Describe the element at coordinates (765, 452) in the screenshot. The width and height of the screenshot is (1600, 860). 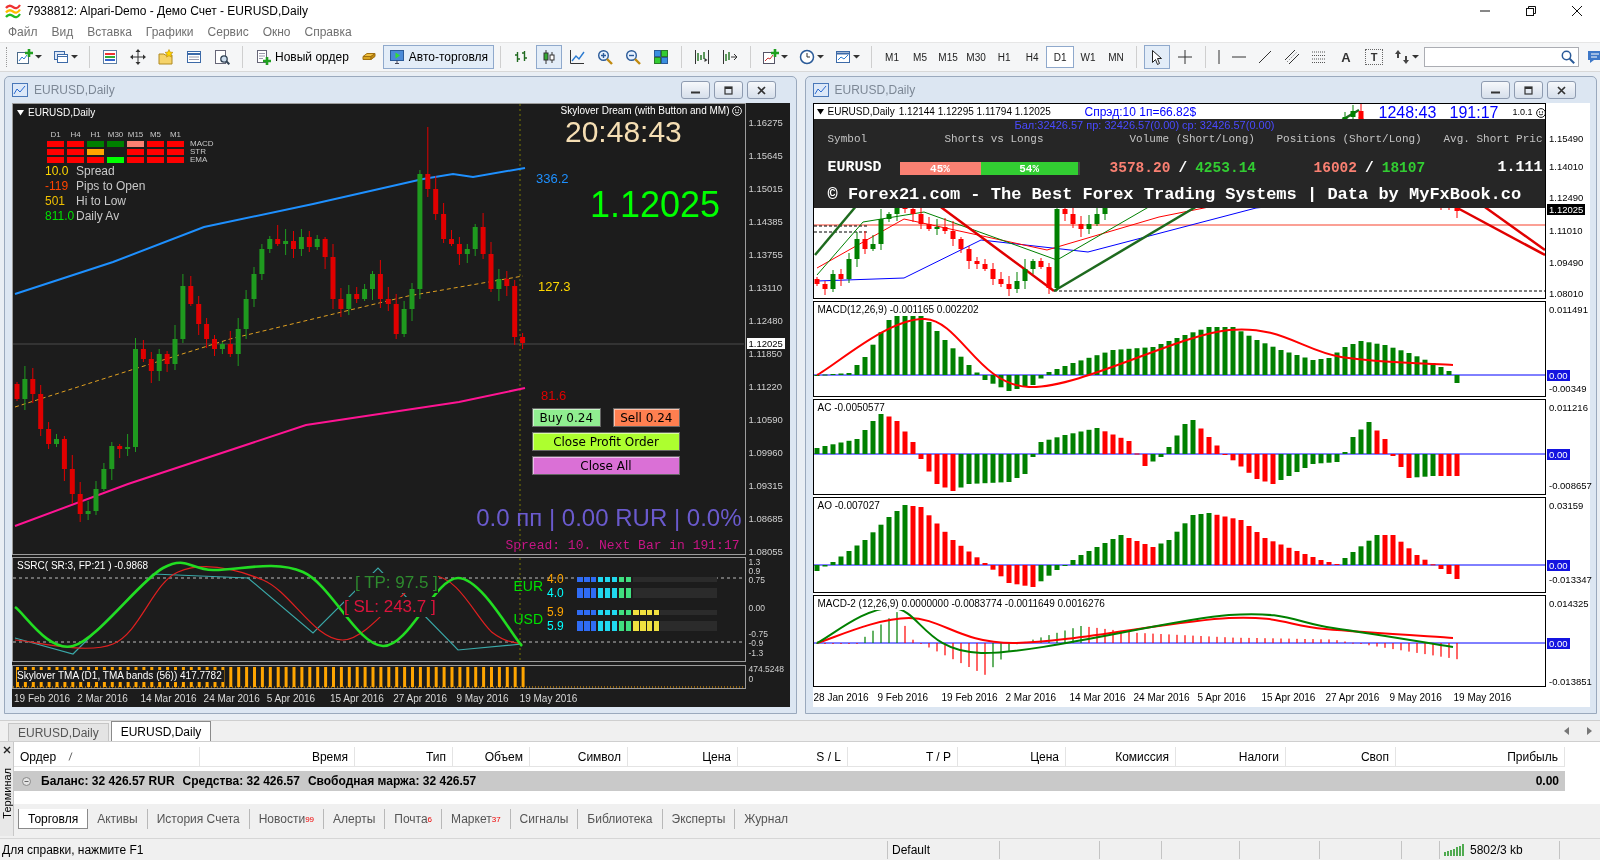
I see `price-axis-label: 1.09960` at that location.